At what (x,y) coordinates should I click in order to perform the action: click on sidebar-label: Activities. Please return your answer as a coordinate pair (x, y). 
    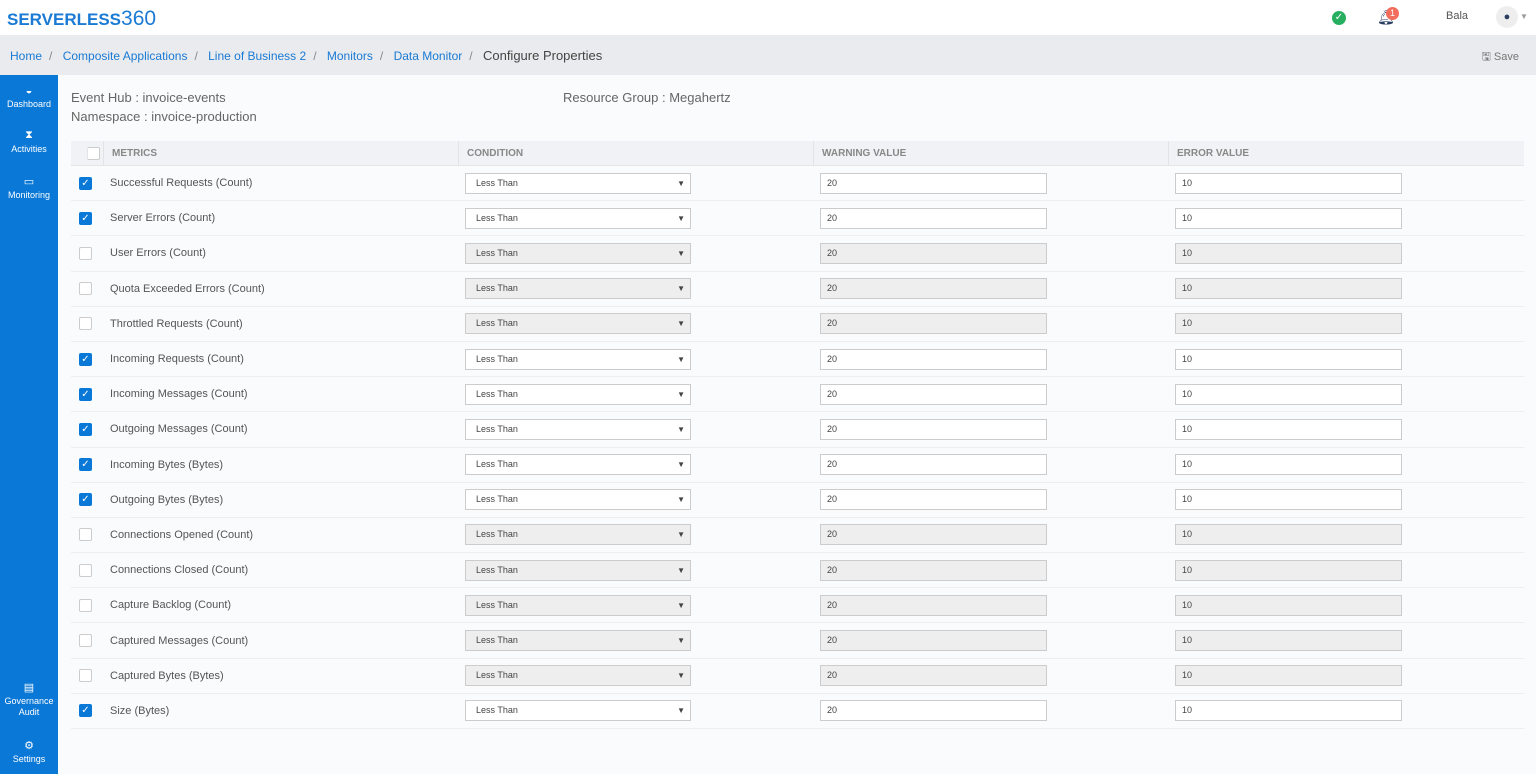
    Looking at the image, I should click on (29, 149).